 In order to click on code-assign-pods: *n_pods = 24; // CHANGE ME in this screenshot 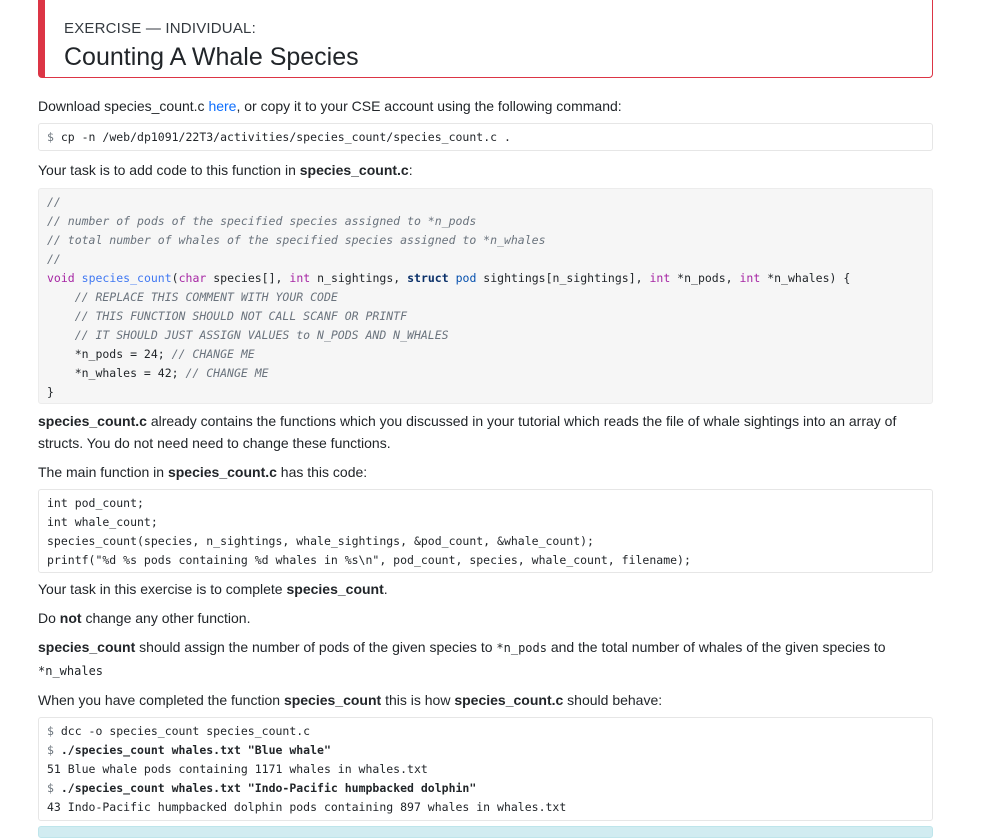, I will do `click(485, 354)`.